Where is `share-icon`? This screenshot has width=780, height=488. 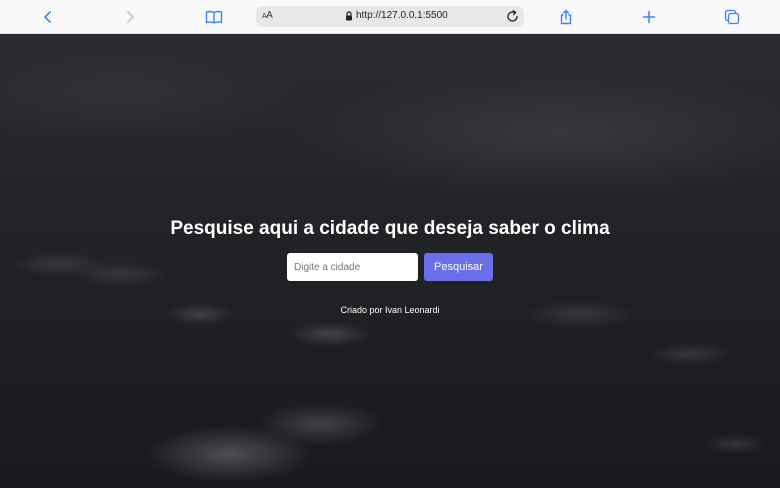
share-icon is located at coordinates (566, 17).